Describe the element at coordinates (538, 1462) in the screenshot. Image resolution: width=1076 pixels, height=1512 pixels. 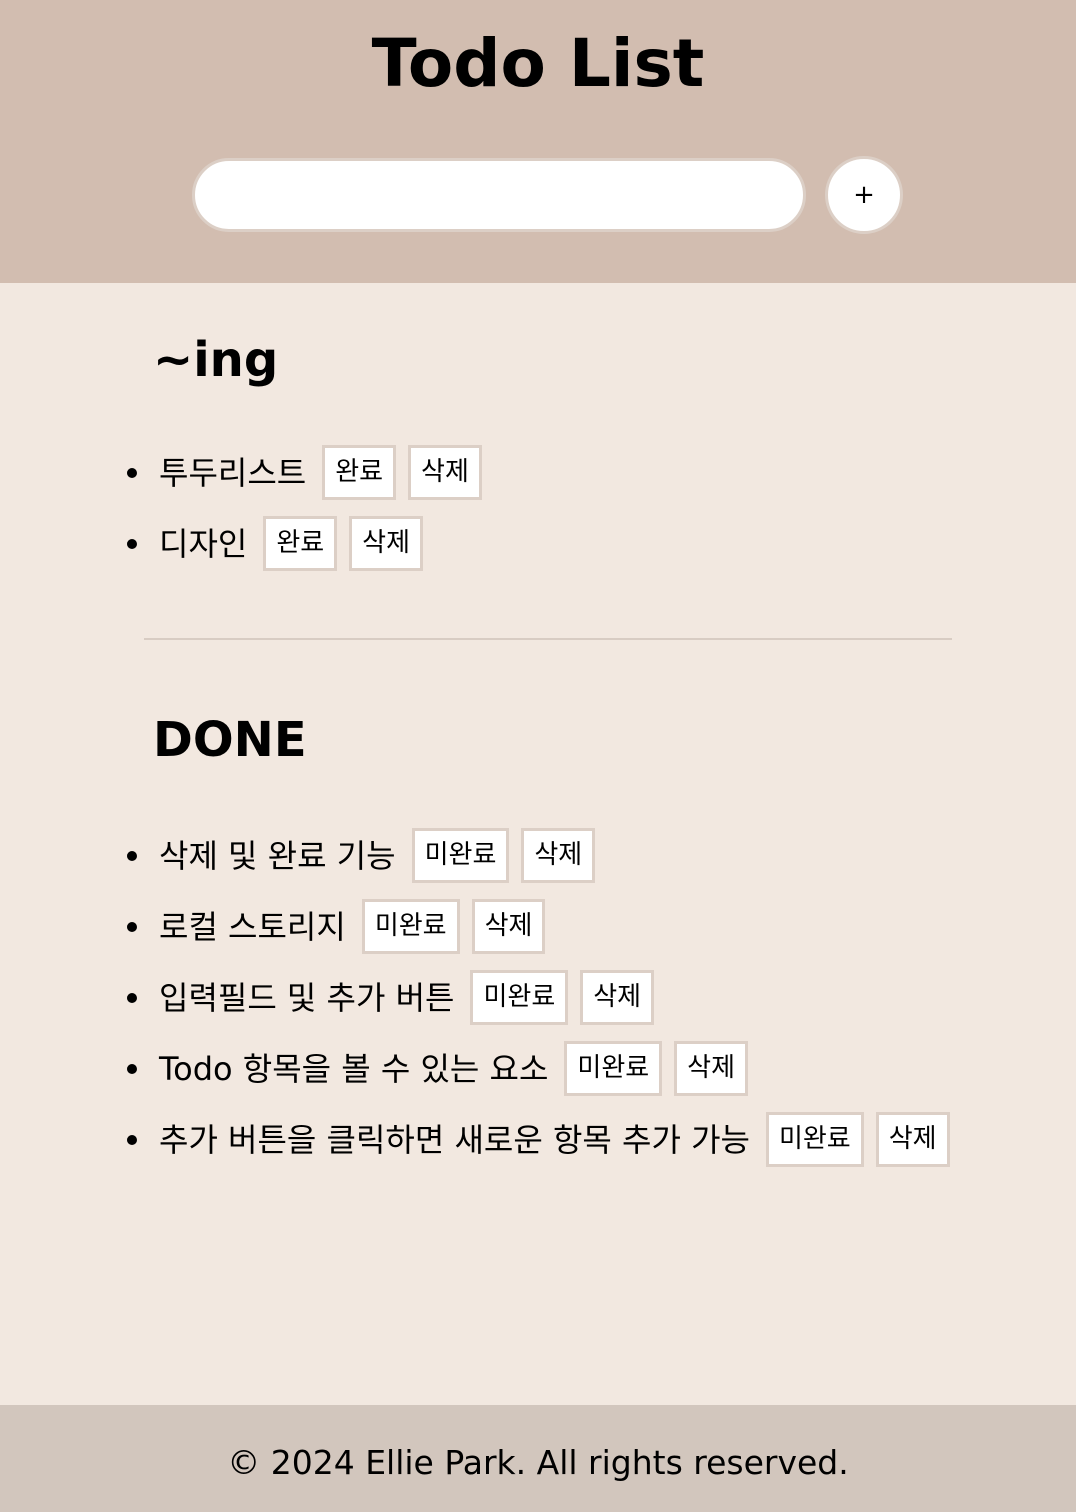
I see `copyright-text: © 2024 Ellie Park. All rights reserved.` at that location.